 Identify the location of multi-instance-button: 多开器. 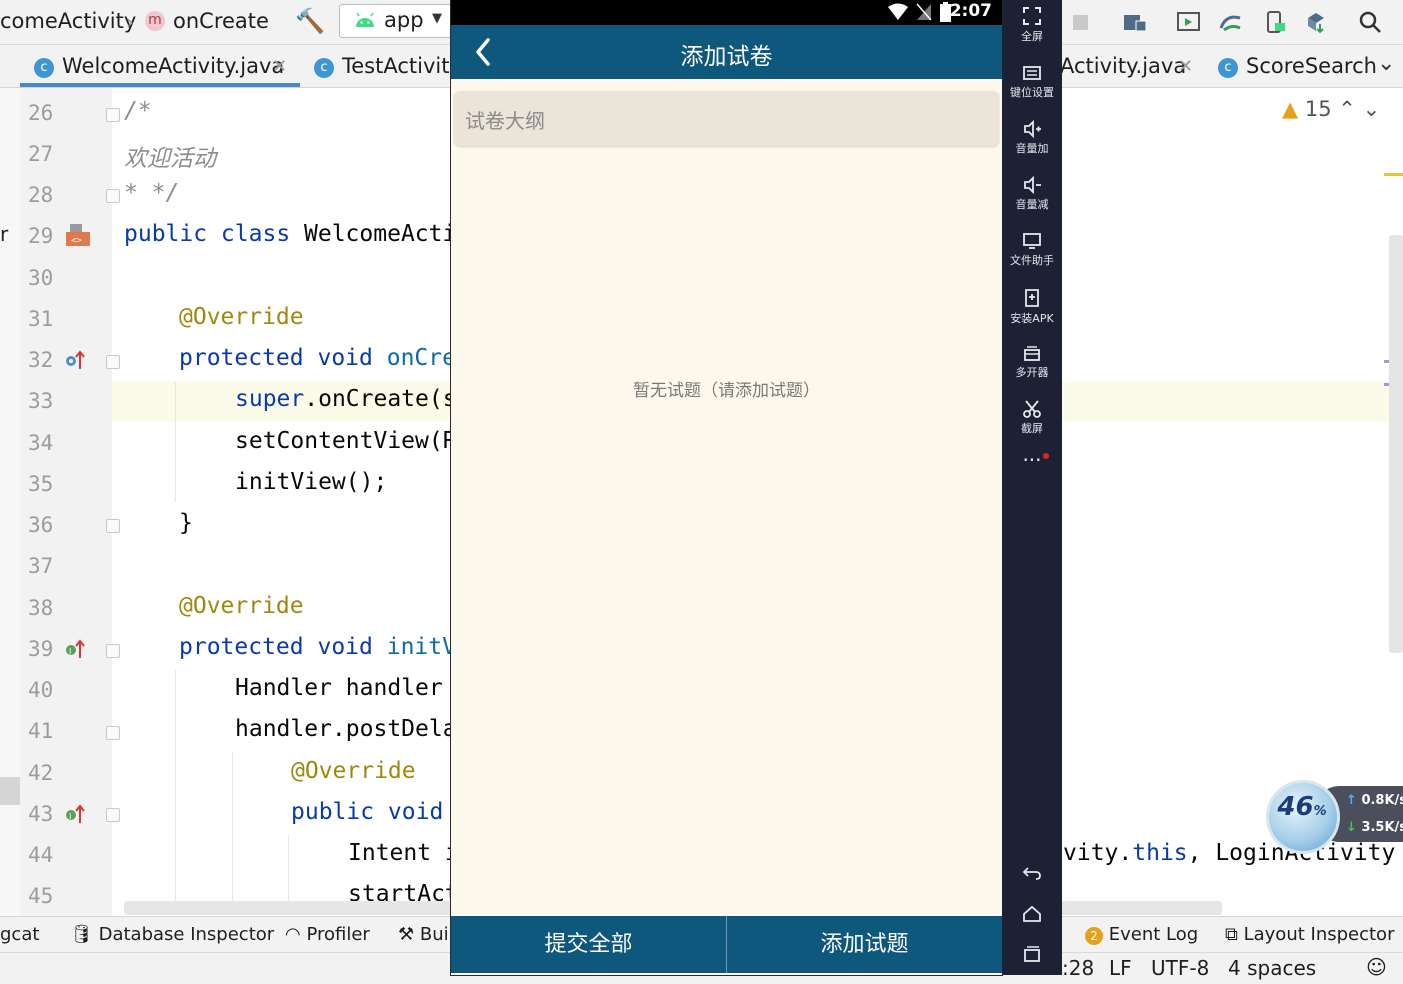
(1032, 362).